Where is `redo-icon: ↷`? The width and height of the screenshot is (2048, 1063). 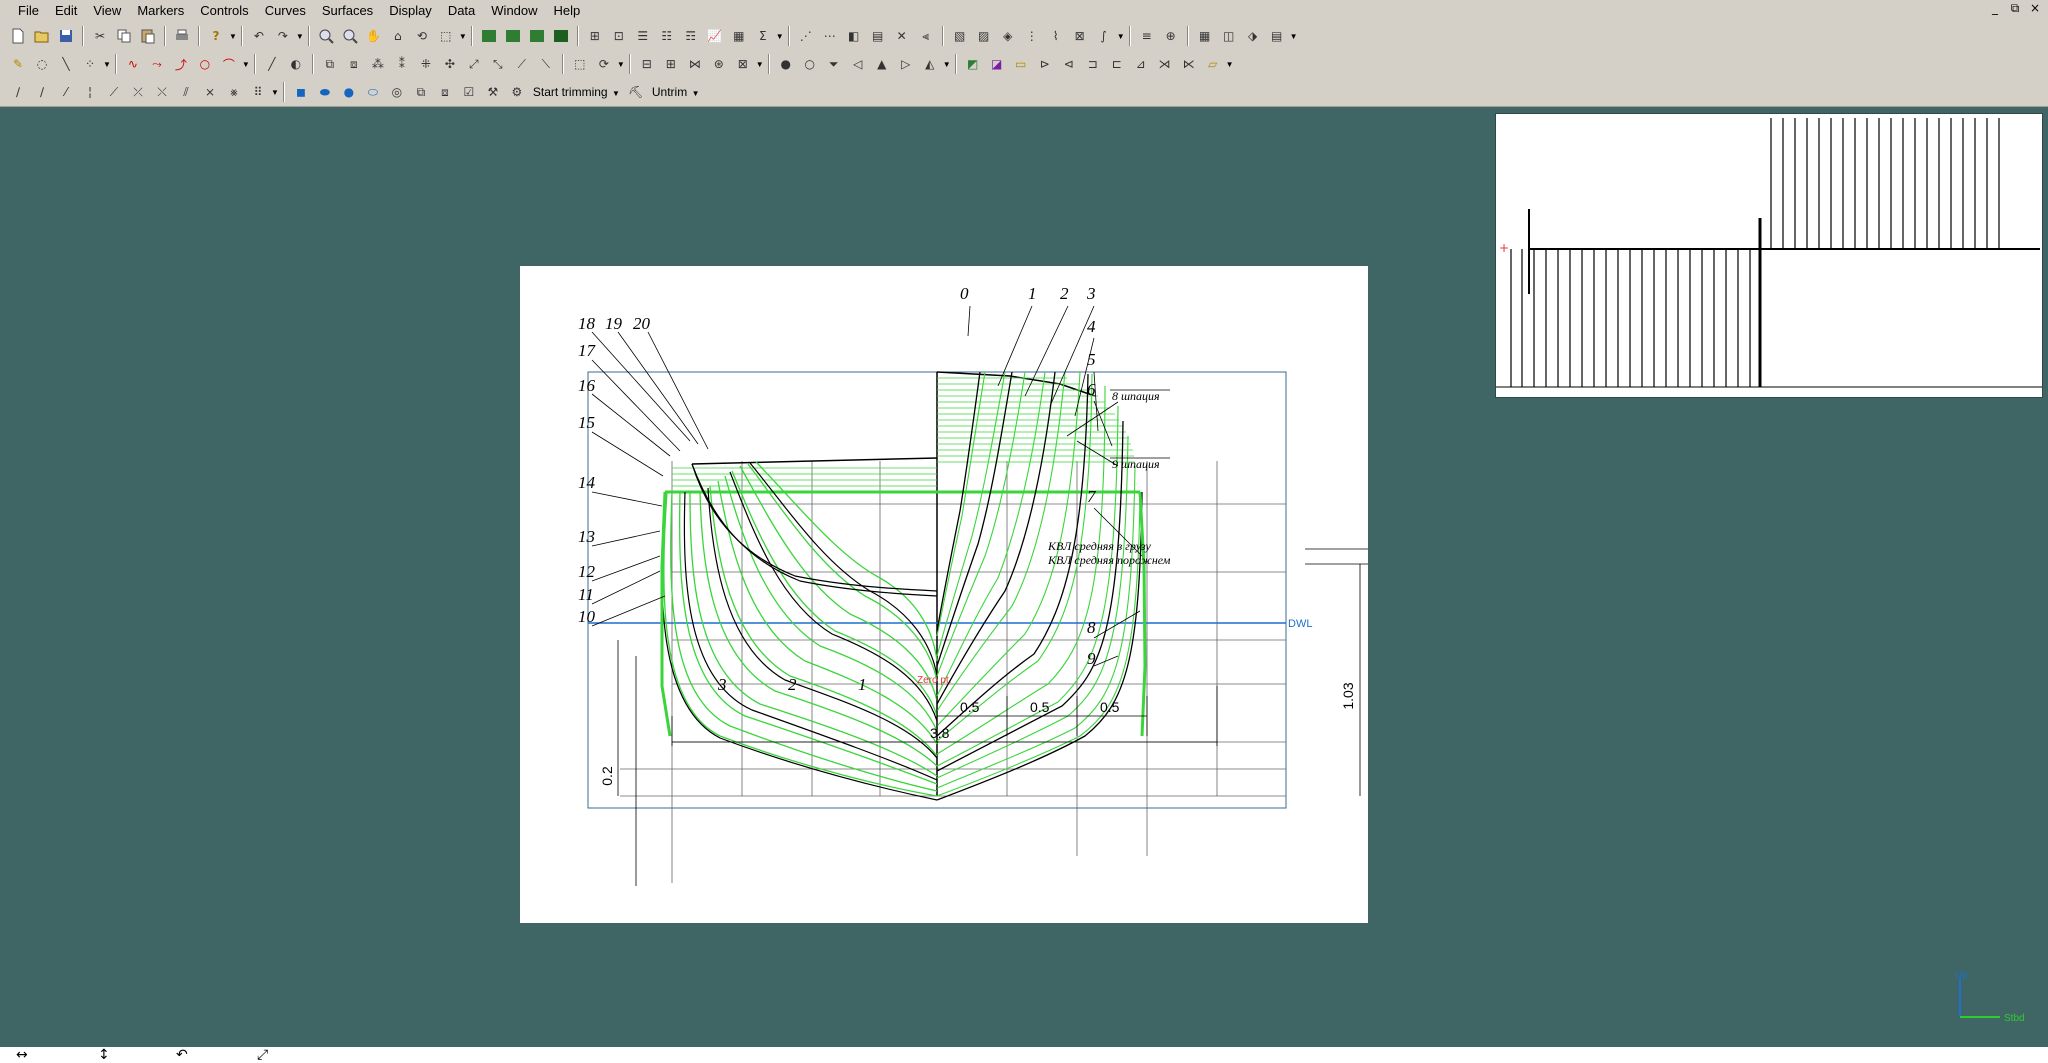
redo-icon: ↷ is located at coordinates (282, 36).